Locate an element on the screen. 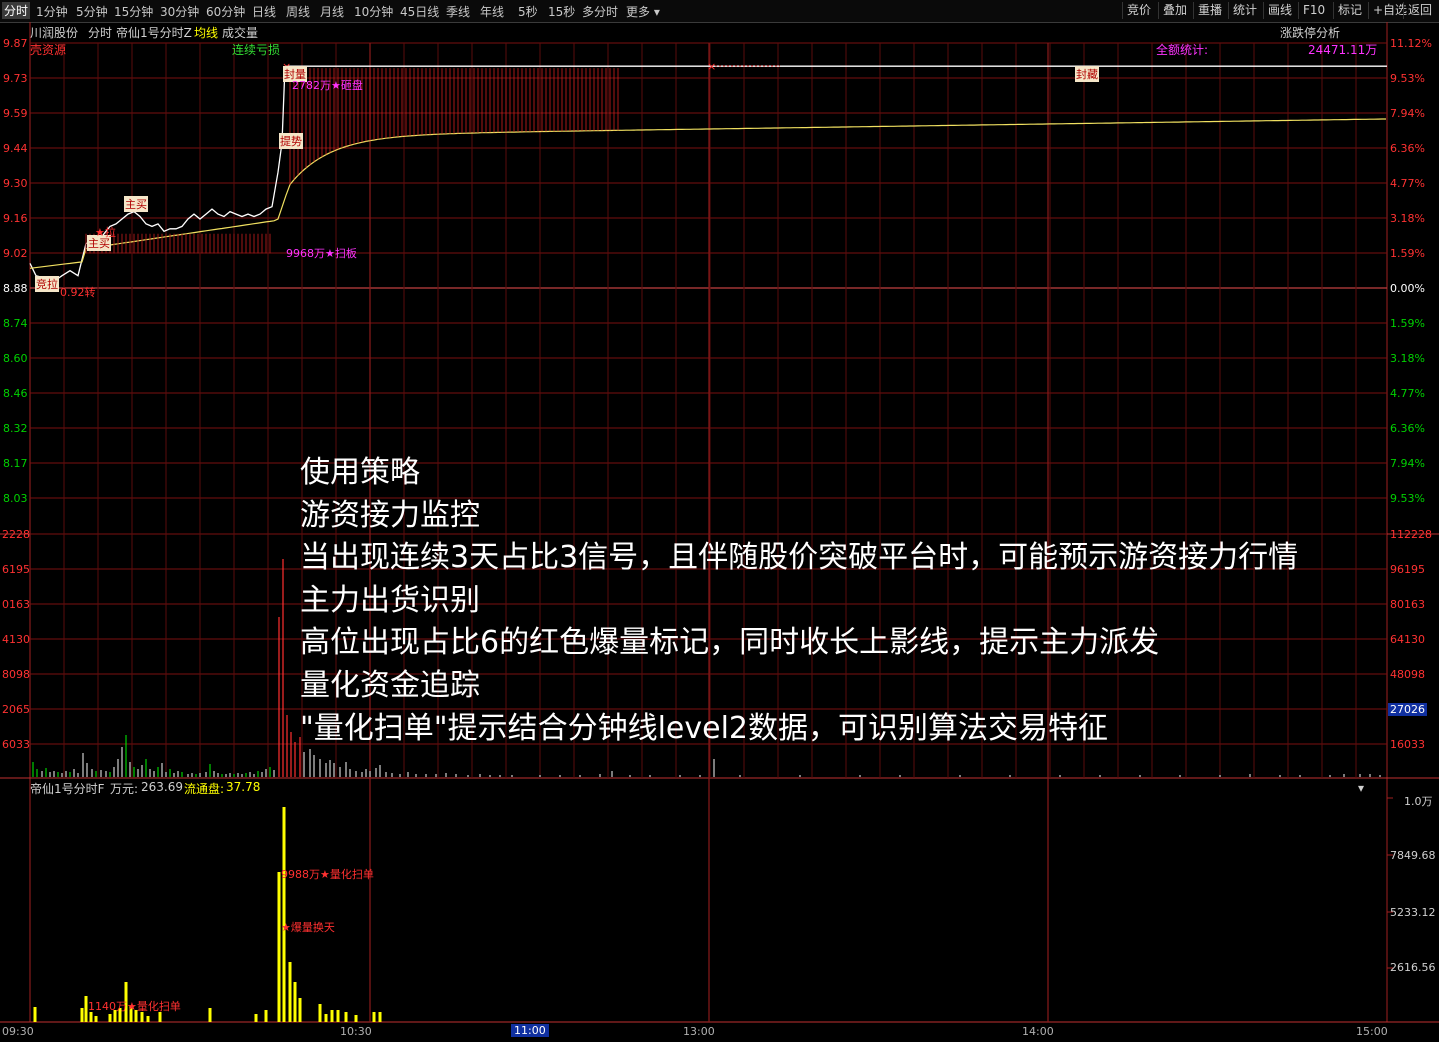 This screenshot has width=1439, height=1042. volume-label: 4130 is located at coordinates (16, 639).